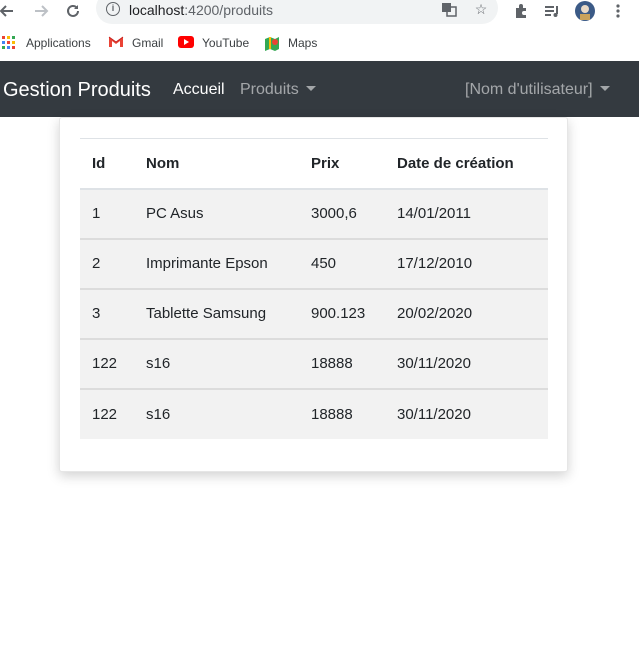 The width and height of the screenshot is (639, 655). Describe the element at coordinates (466, 313) in the screenshot. I see `cell-date: 20/02/2020` at that location.